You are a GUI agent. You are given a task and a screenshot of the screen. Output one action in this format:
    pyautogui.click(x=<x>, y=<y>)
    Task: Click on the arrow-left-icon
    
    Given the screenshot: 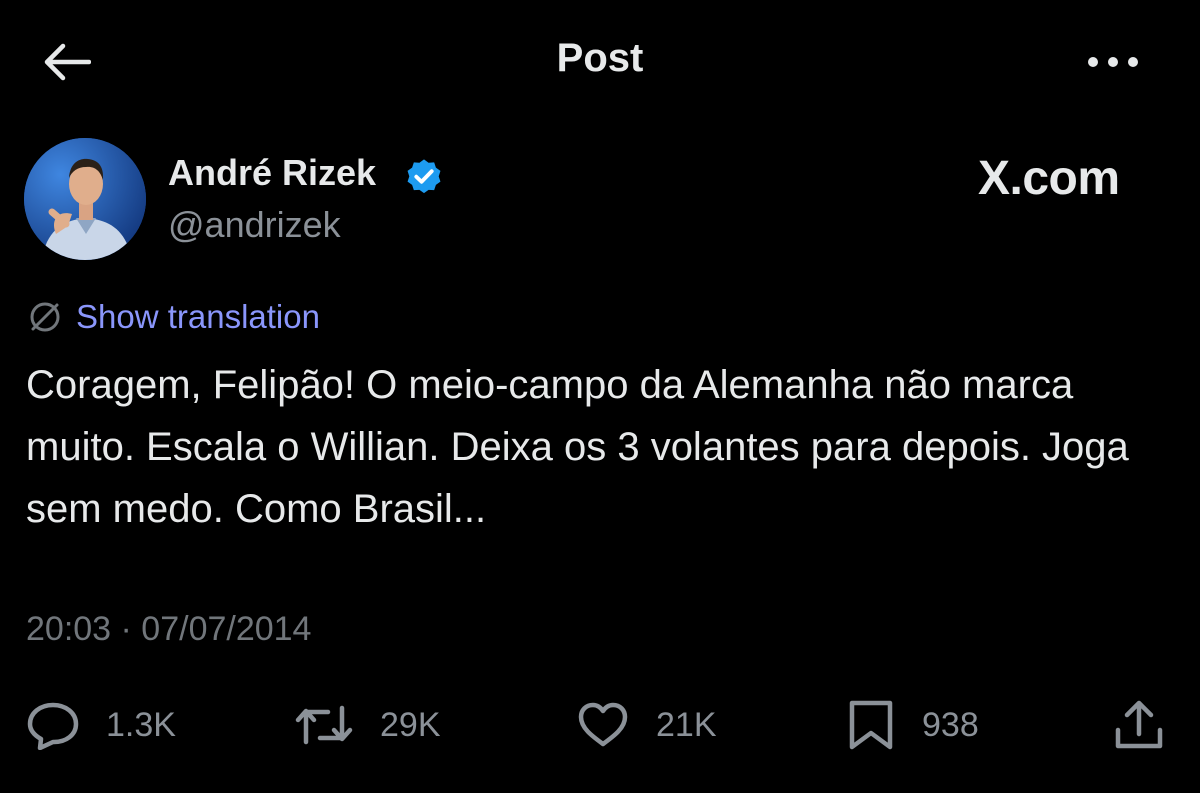 What is the action you would take?
    pyautogui.click(x=67, y=62)
    